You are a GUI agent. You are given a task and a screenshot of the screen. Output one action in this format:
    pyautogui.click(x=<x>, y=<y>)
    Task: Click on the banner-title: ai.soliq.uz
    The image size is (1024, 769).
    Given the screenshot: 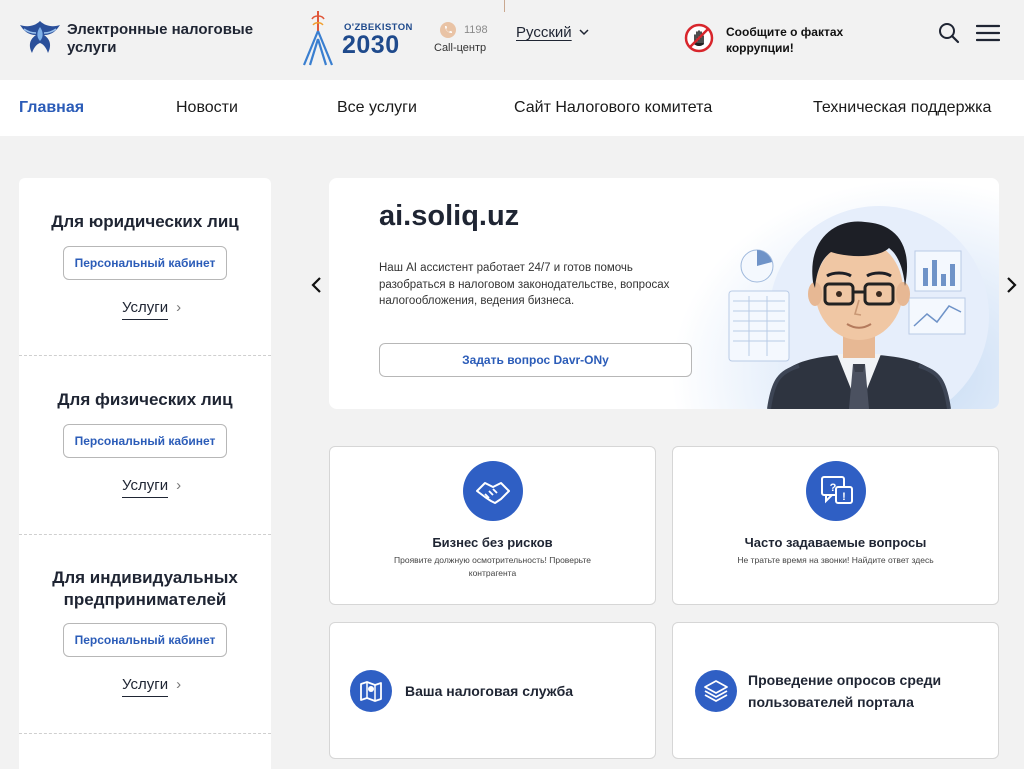 What is the action you would take?
    pyautogui.click(x=449, y=216)
    